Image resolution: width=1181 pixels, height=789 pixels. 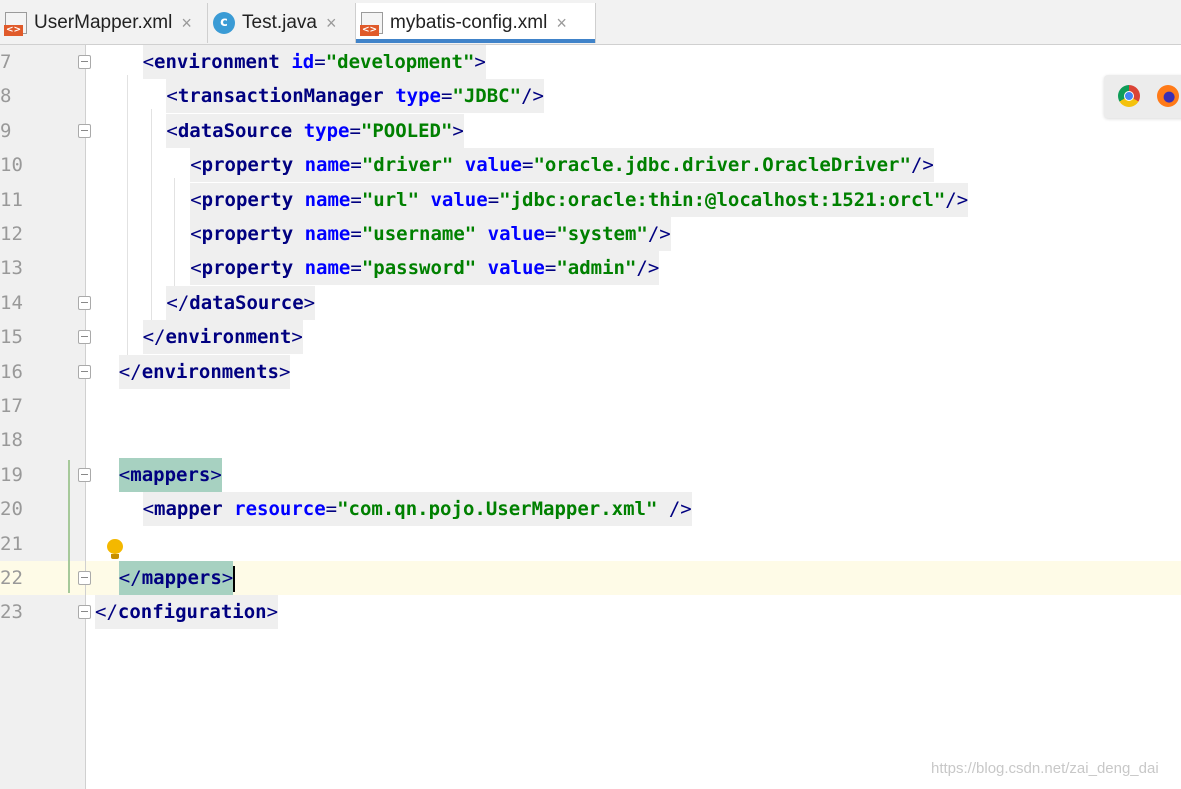 What do you see at coordinates (11, 337) in the screenshot?
I see `line-number: 15` at bounding box center [11, 337].